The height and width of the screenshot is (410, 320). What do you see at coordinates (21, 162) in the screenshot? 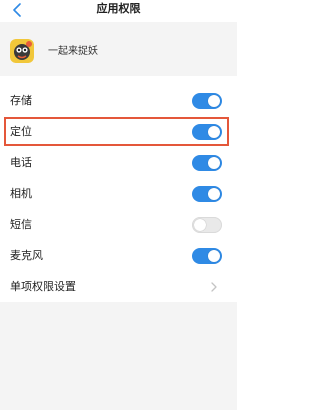
I see `permission-label: 电话` at bounding box center [21, 162].